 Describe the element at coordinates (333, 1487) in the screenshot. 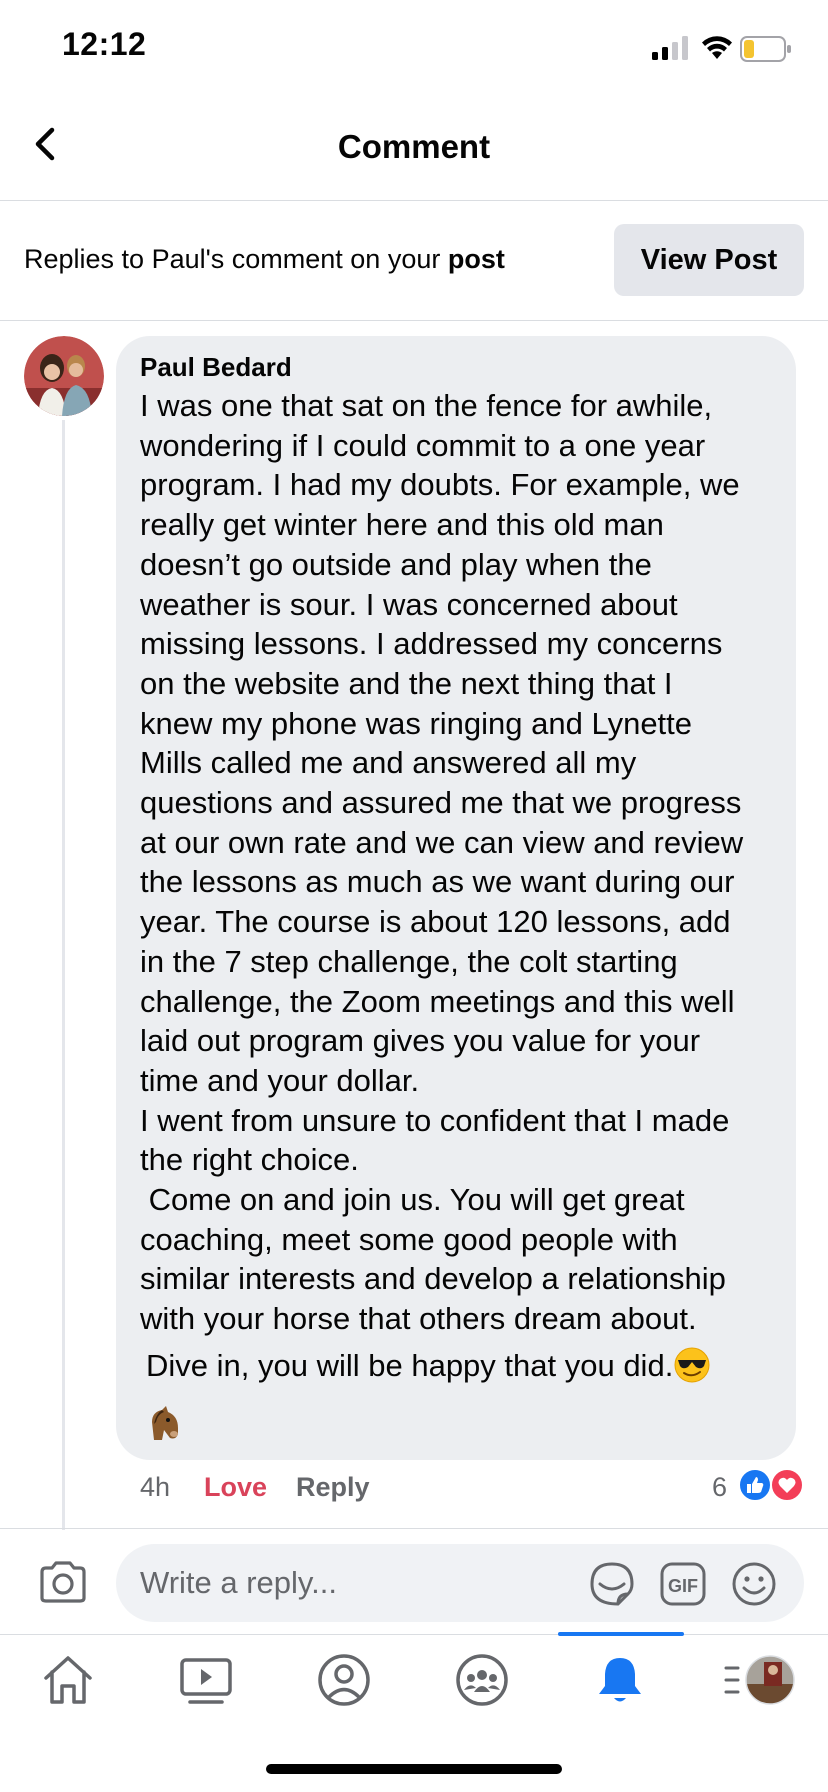

I see `reply-button: Reply` at that location.